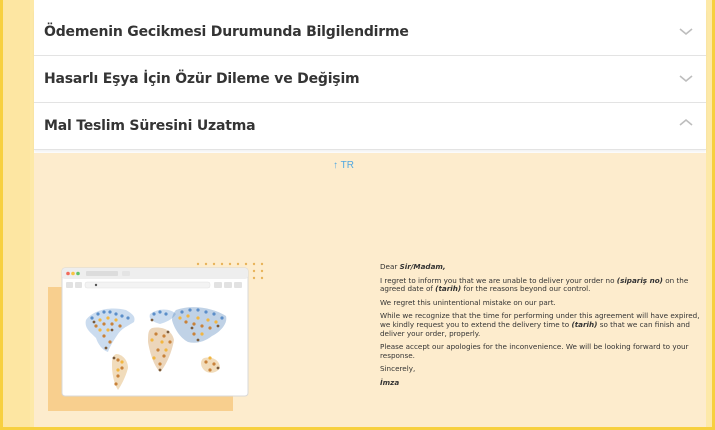 Image resolution: width=715 pixels, height=430 pixels. I want to click on left-margin, so click(15, 215).